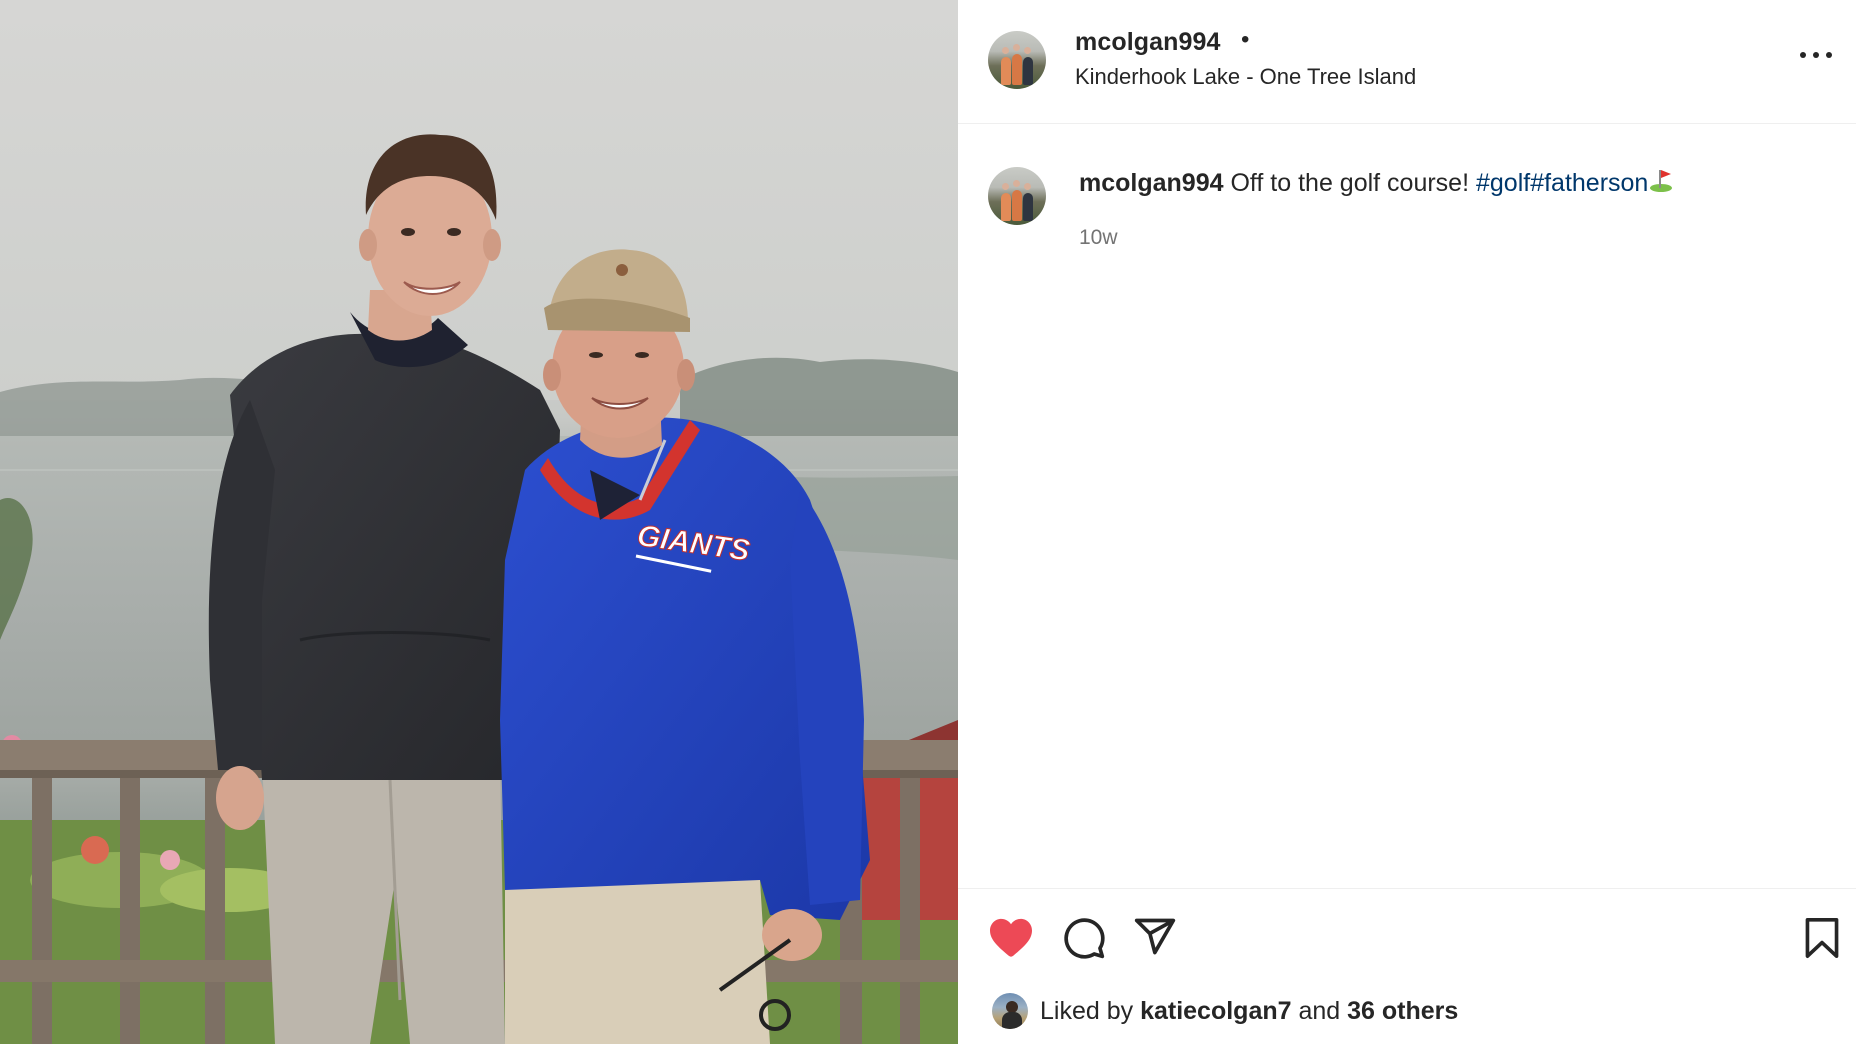 This screenshot has height=1044, width=1856. Describe the element at coordinates (1562, 183) in the screenshot. I see `caption-hashtags: #golf#fatherson` at that location.